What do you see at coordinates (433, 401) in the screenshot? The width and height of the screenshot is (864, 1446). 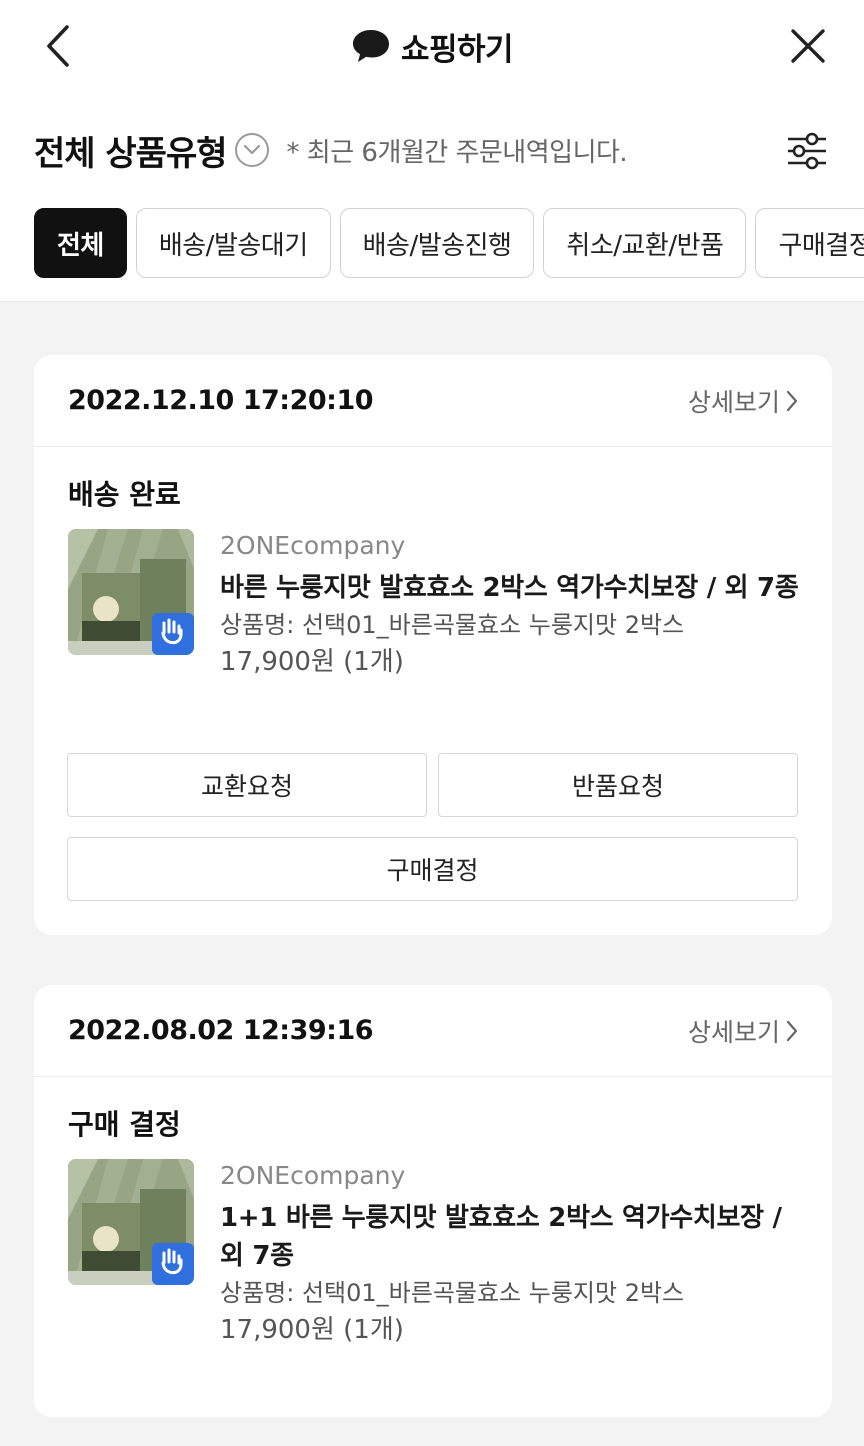 I see `order-card-header: 2022.12.10 17:20:10 상세보기` at bounding box center [433, 401].